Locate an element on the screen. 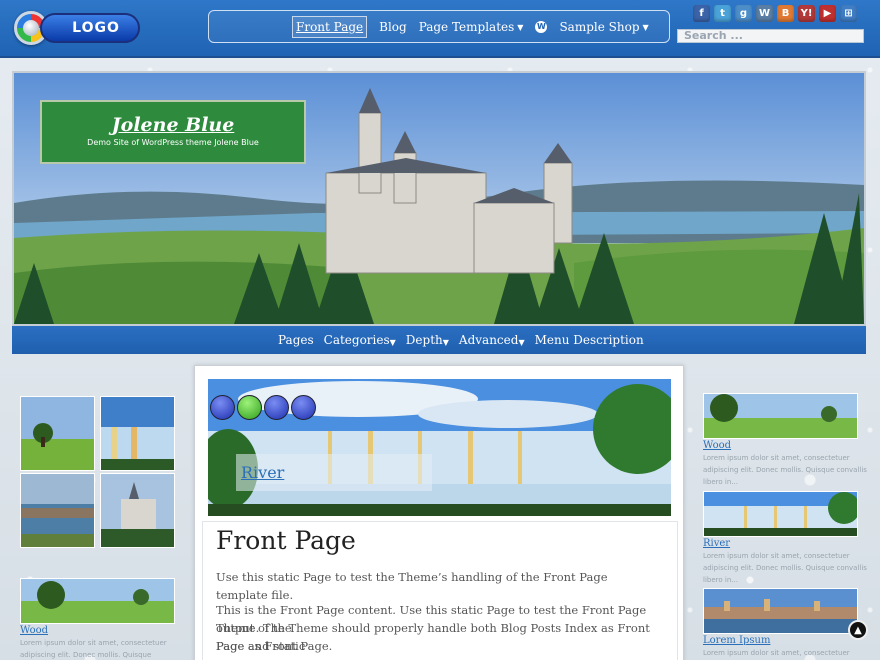 This screenshot has width=880, height=660. nav-item-wordpress: W is located at coordinates (541, 26).